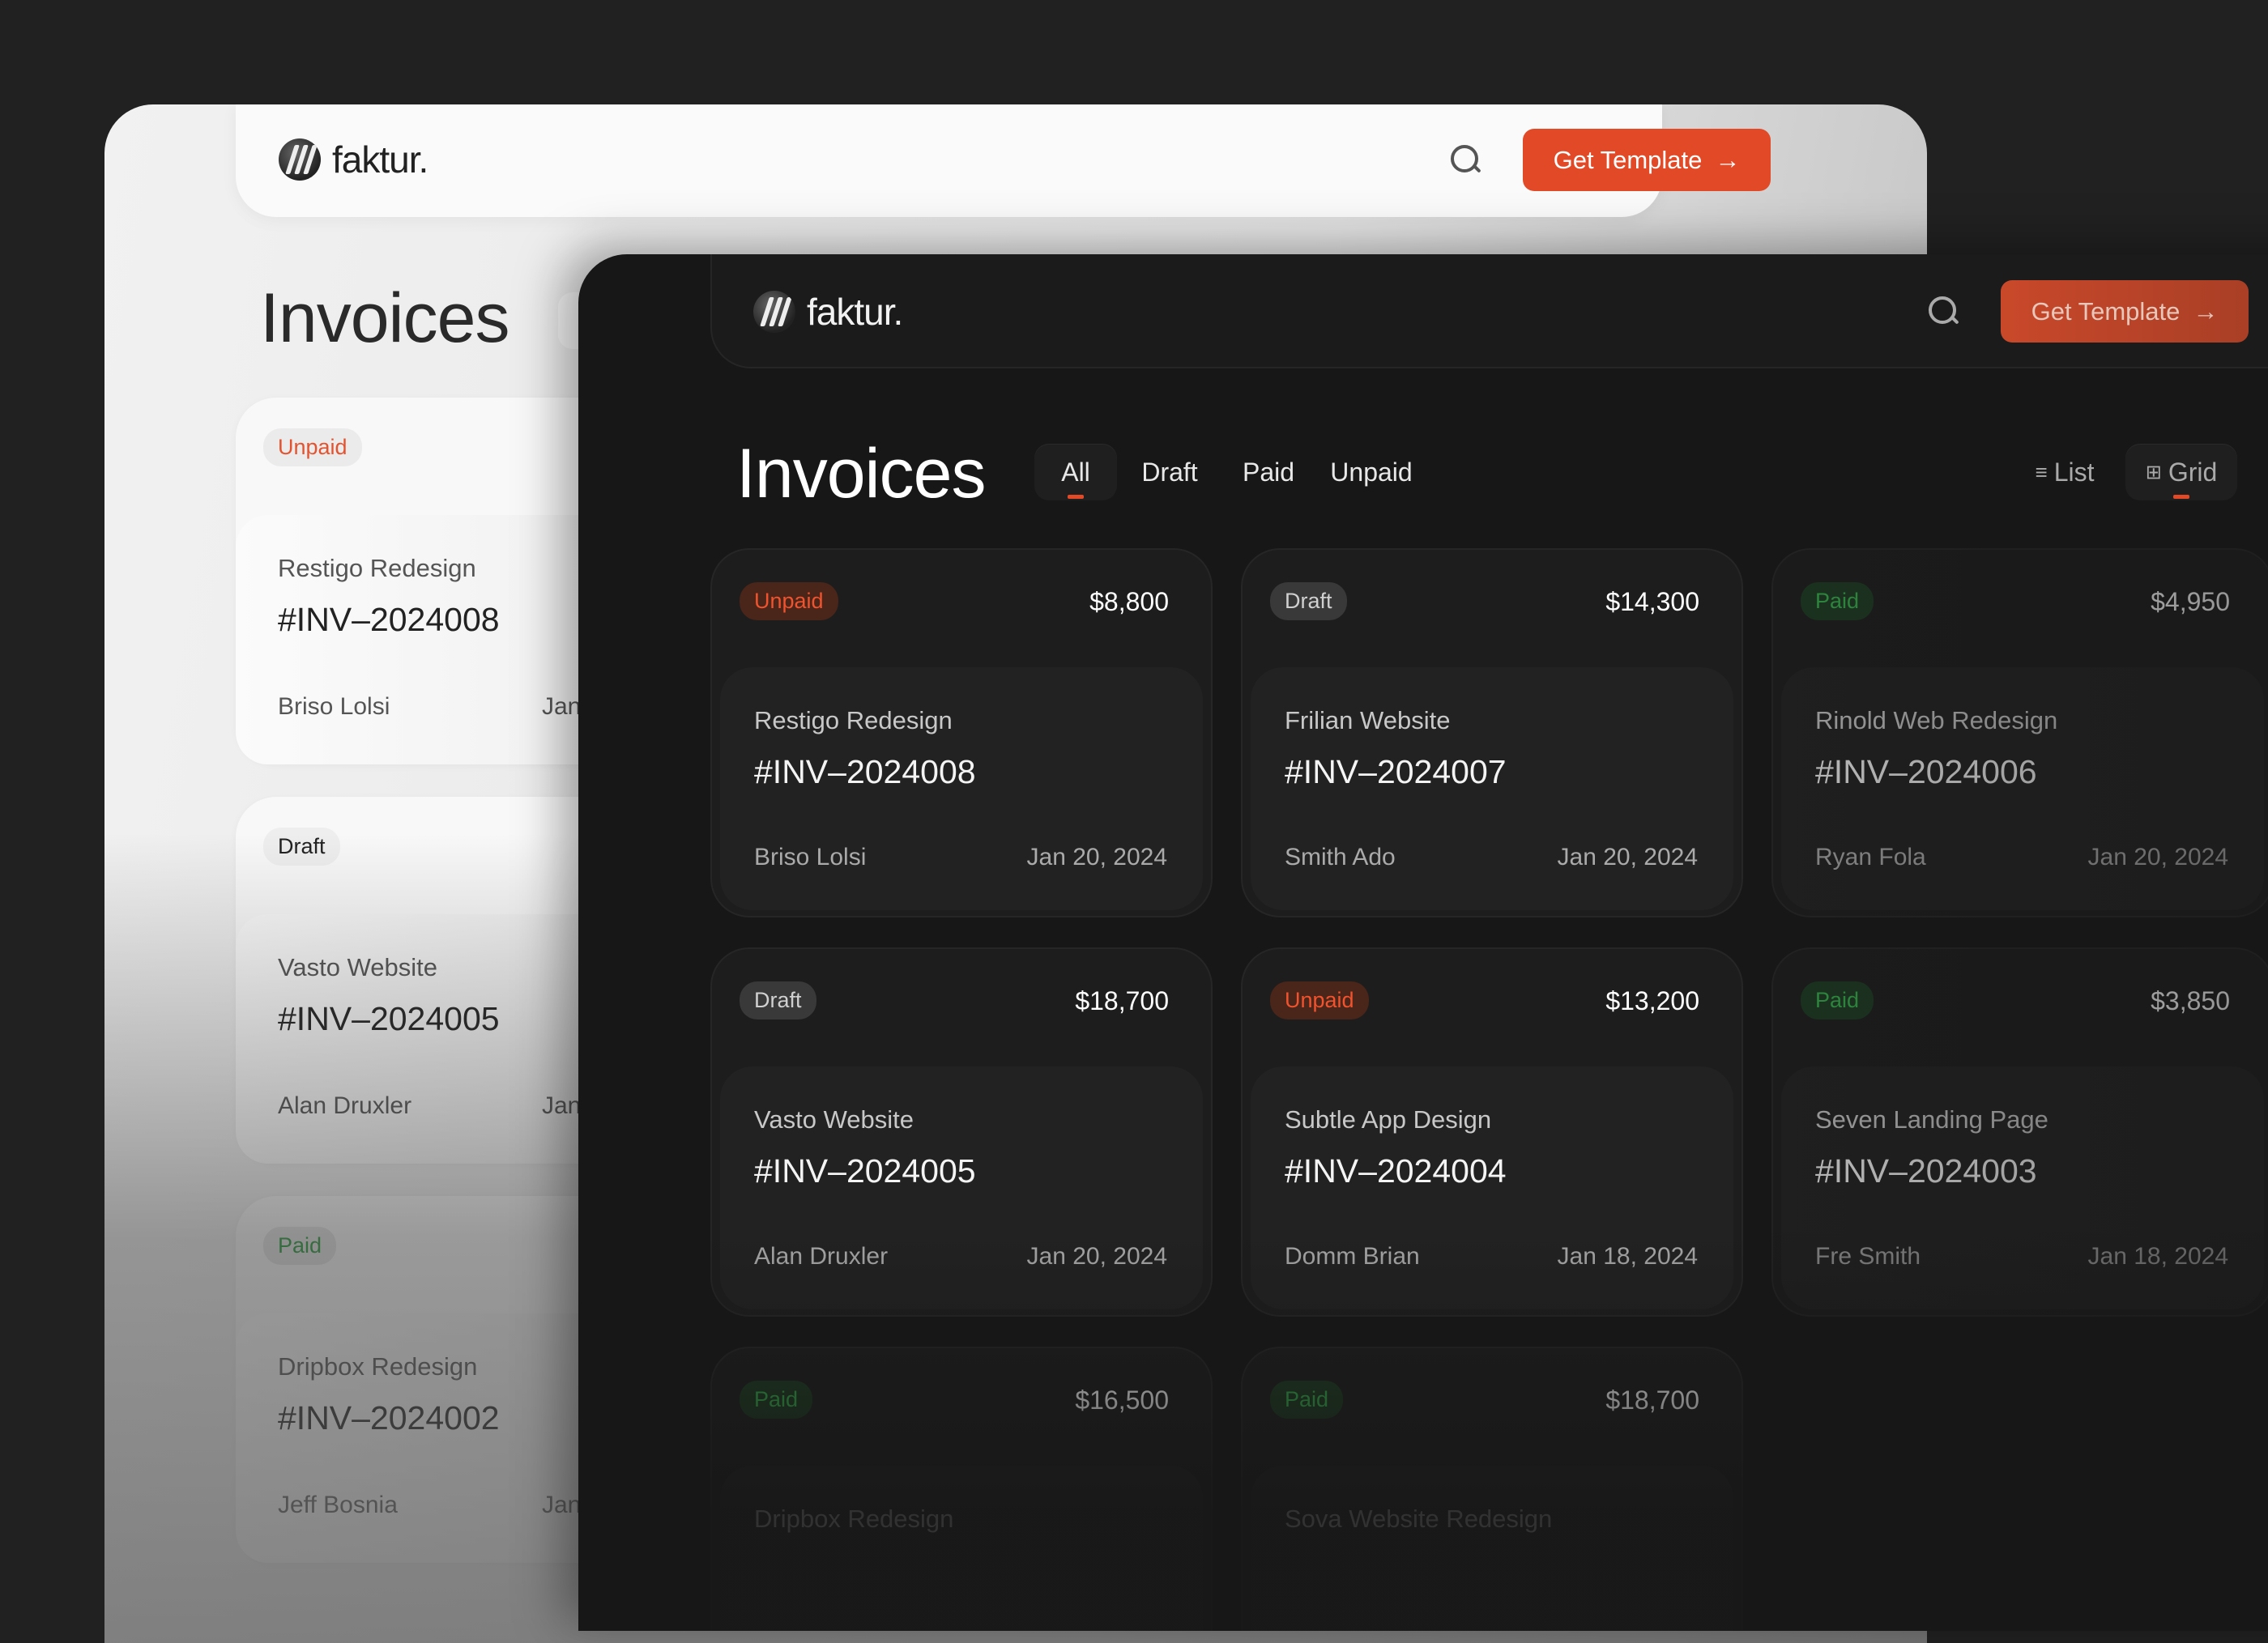 This screenshot has width=2268, height=1643. What do you see at coordinates (562, 706) in the screenshot?
I see `invoice-date: Jan` at bounding box center [562, 706].